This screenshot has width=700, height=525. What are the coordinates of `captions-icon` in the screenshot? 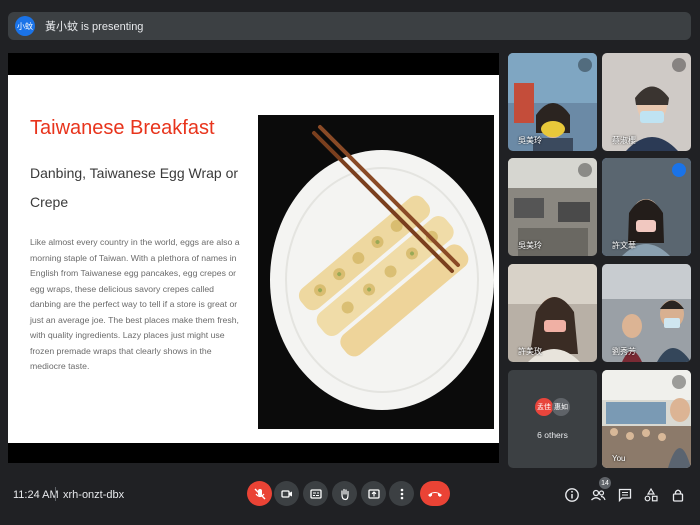 It's located at (315, 493).